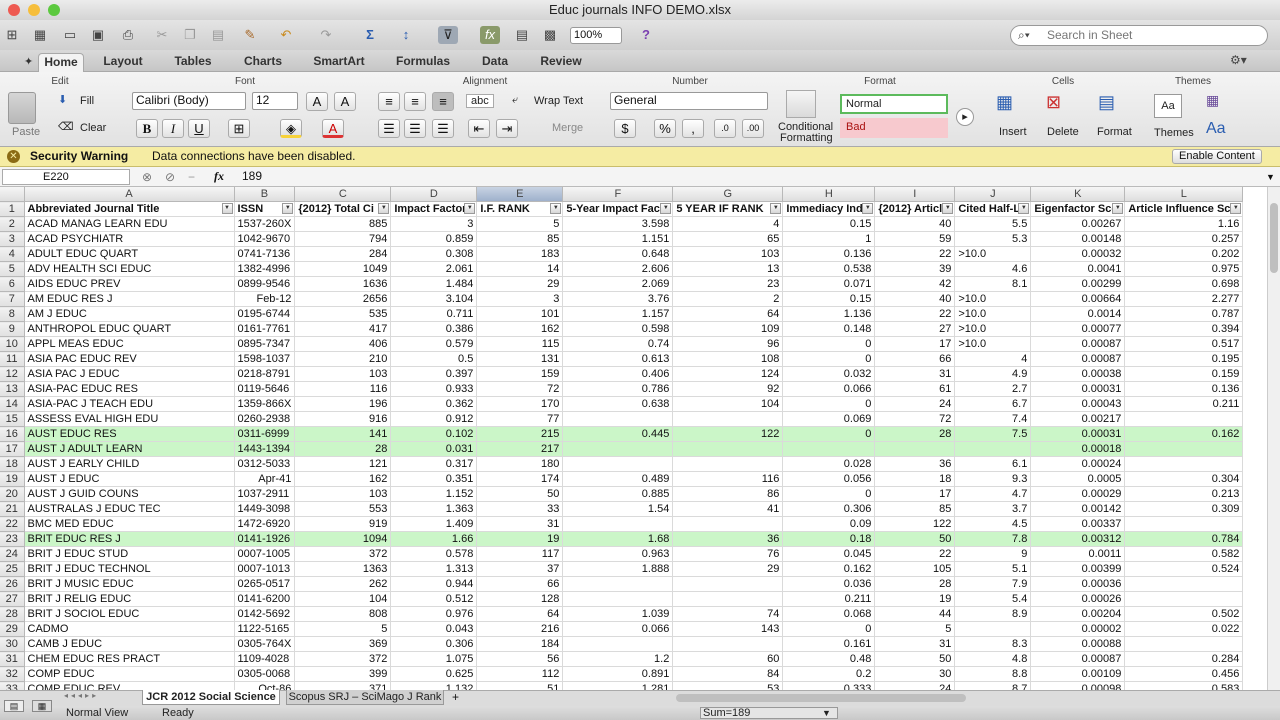 Image resolution: width=1280 pixels, height=720 pixels. I want to click on cell: 115, so click(520, 344).